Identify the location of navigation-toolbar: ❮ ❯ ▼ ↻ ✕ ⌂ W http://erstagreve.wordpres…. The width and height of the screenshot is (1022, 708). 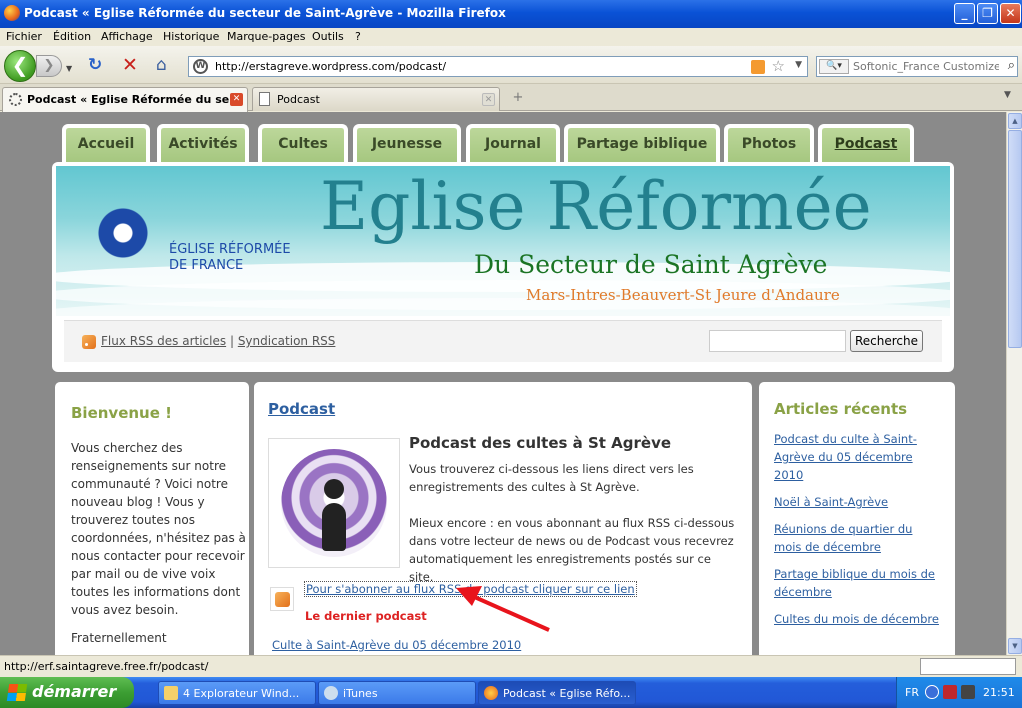
(511, 65).